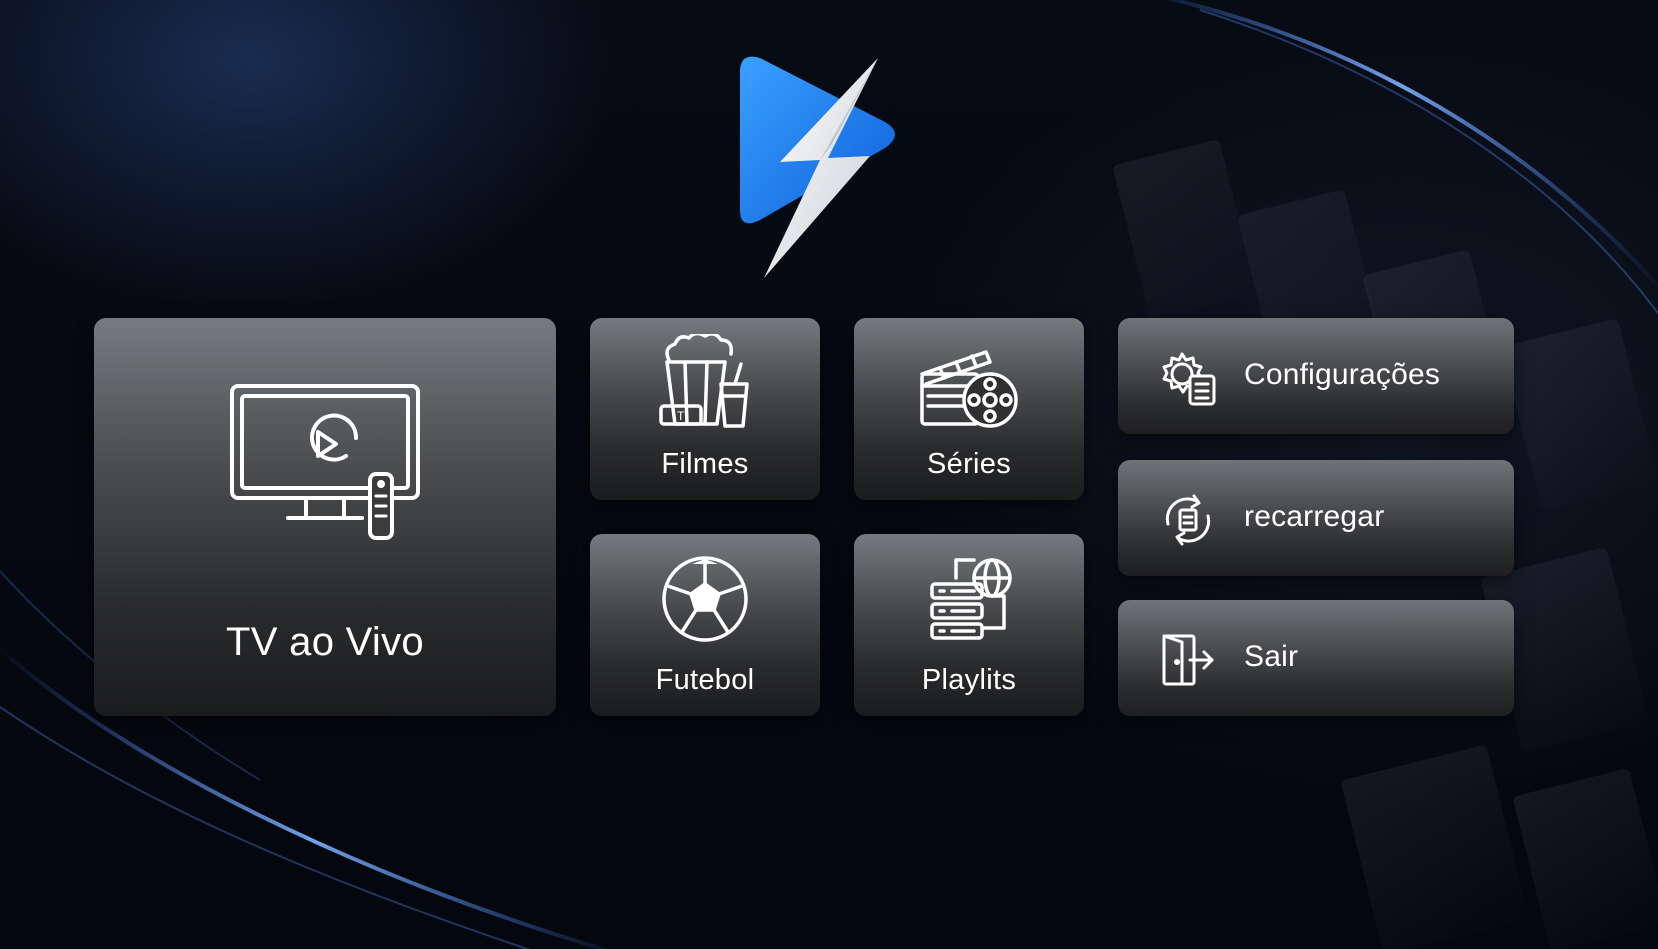 Image resolution: width=1658 pixels, height=949 pixels. Describe the element at coordinates (969, 680) in the screenshot. I see `playlists-label: Playlits` at that location.